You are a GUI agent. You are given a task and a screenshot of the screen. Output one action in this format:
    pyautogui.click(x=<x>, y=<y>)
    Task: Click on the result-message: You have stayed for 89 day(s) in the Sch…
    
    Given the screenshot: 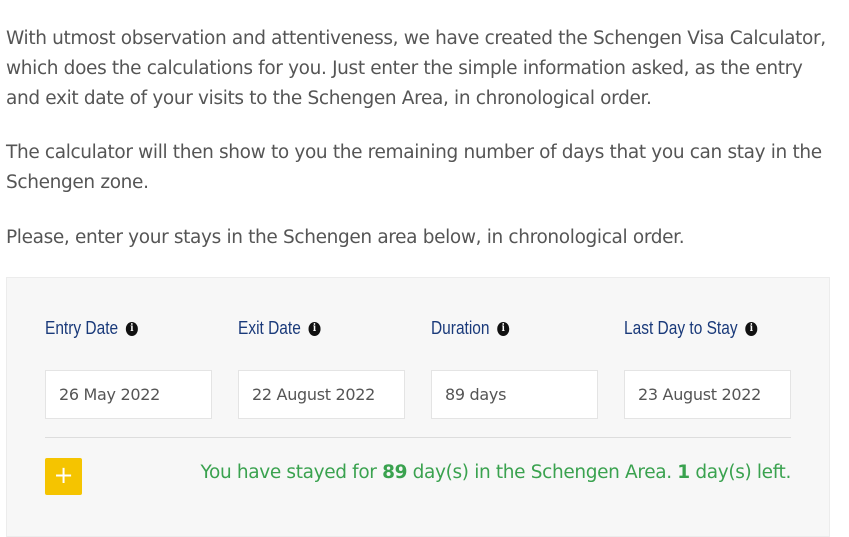 What is the action you would take?
    pyautogui.click(x=496, y=472)
    